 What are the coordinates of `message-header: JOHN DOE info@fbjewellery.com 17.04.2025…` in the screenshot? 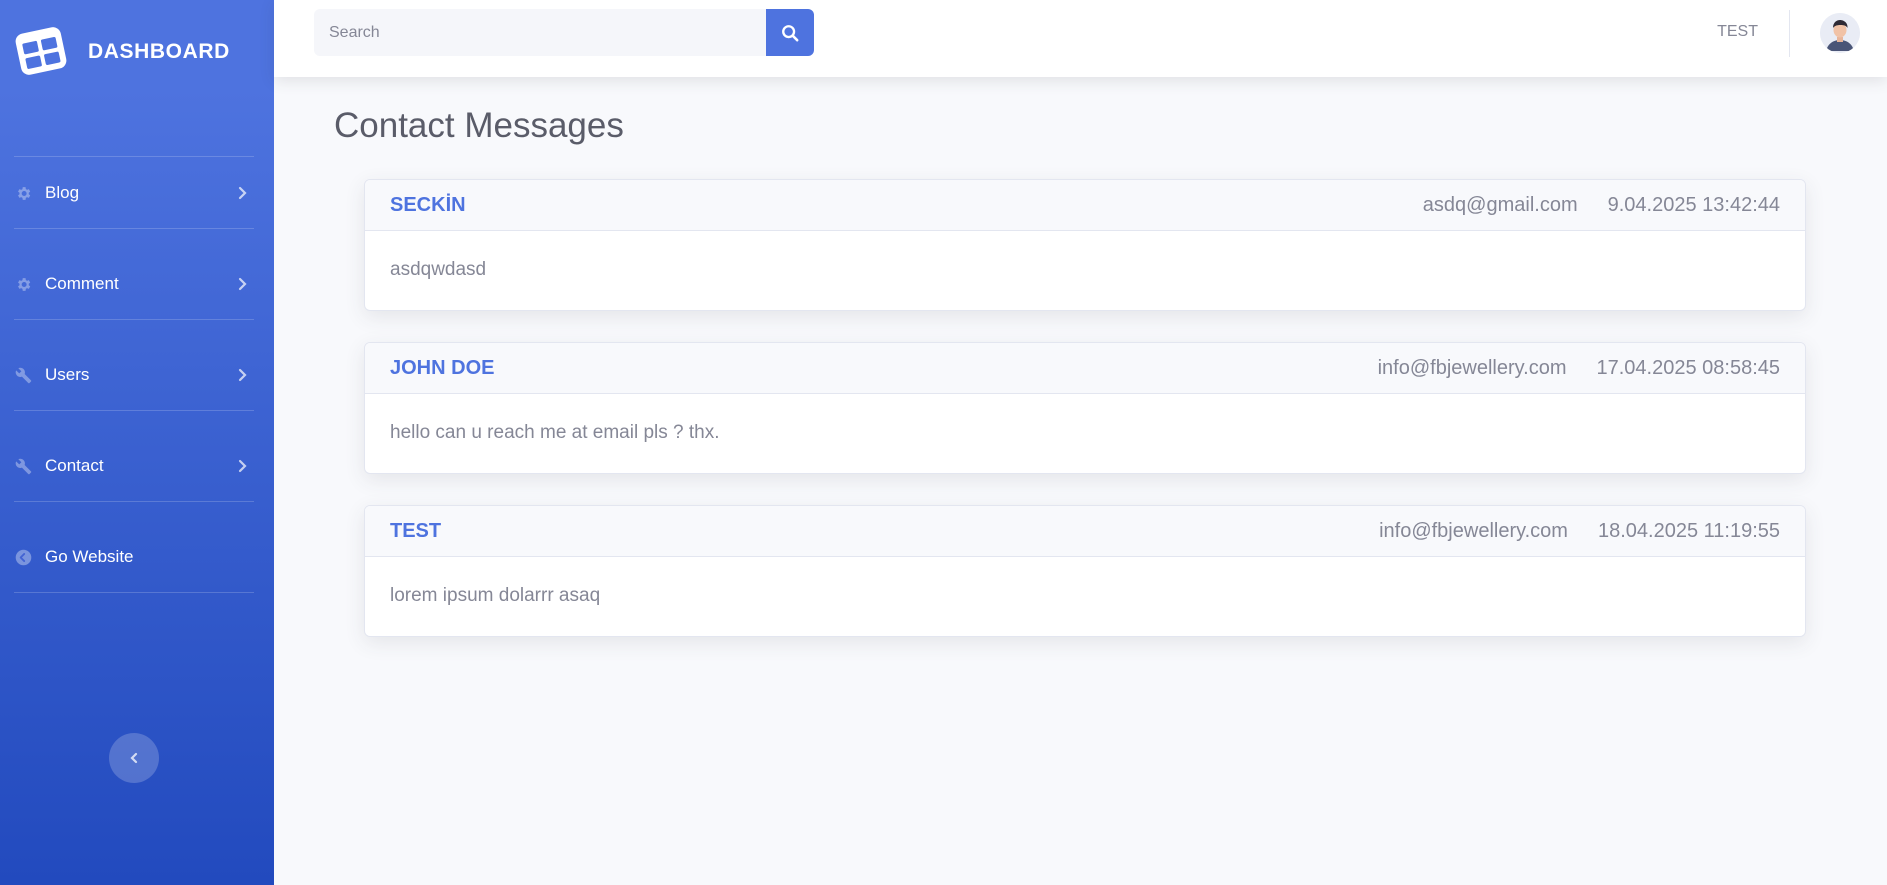 It's located at (1085, 368).